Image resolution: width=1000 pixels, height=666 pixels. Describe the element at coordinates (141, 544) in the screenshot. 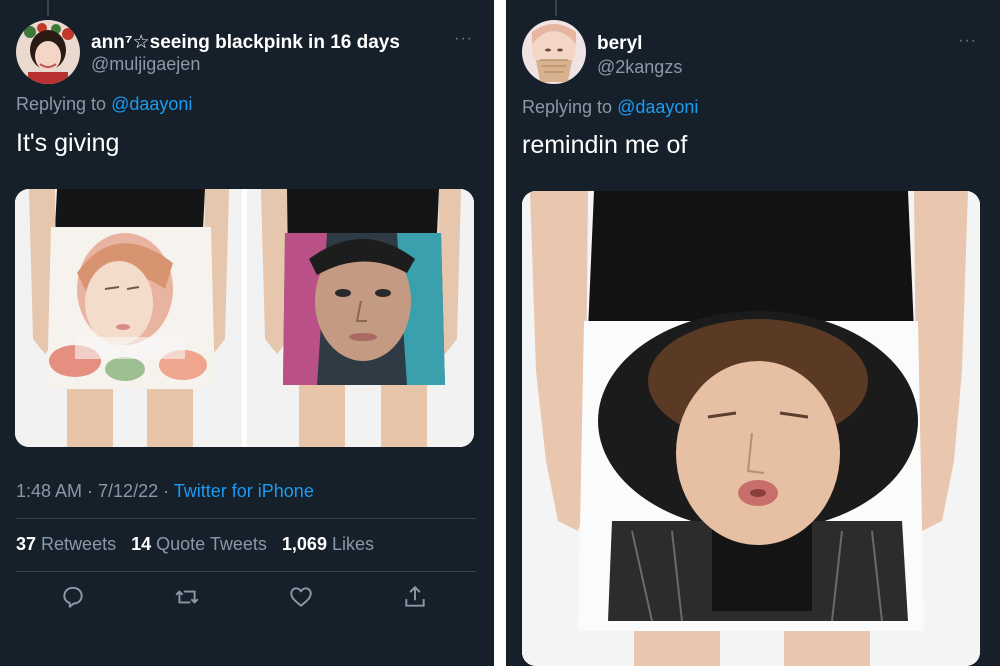

I see `quotes-count: 14` at that location.